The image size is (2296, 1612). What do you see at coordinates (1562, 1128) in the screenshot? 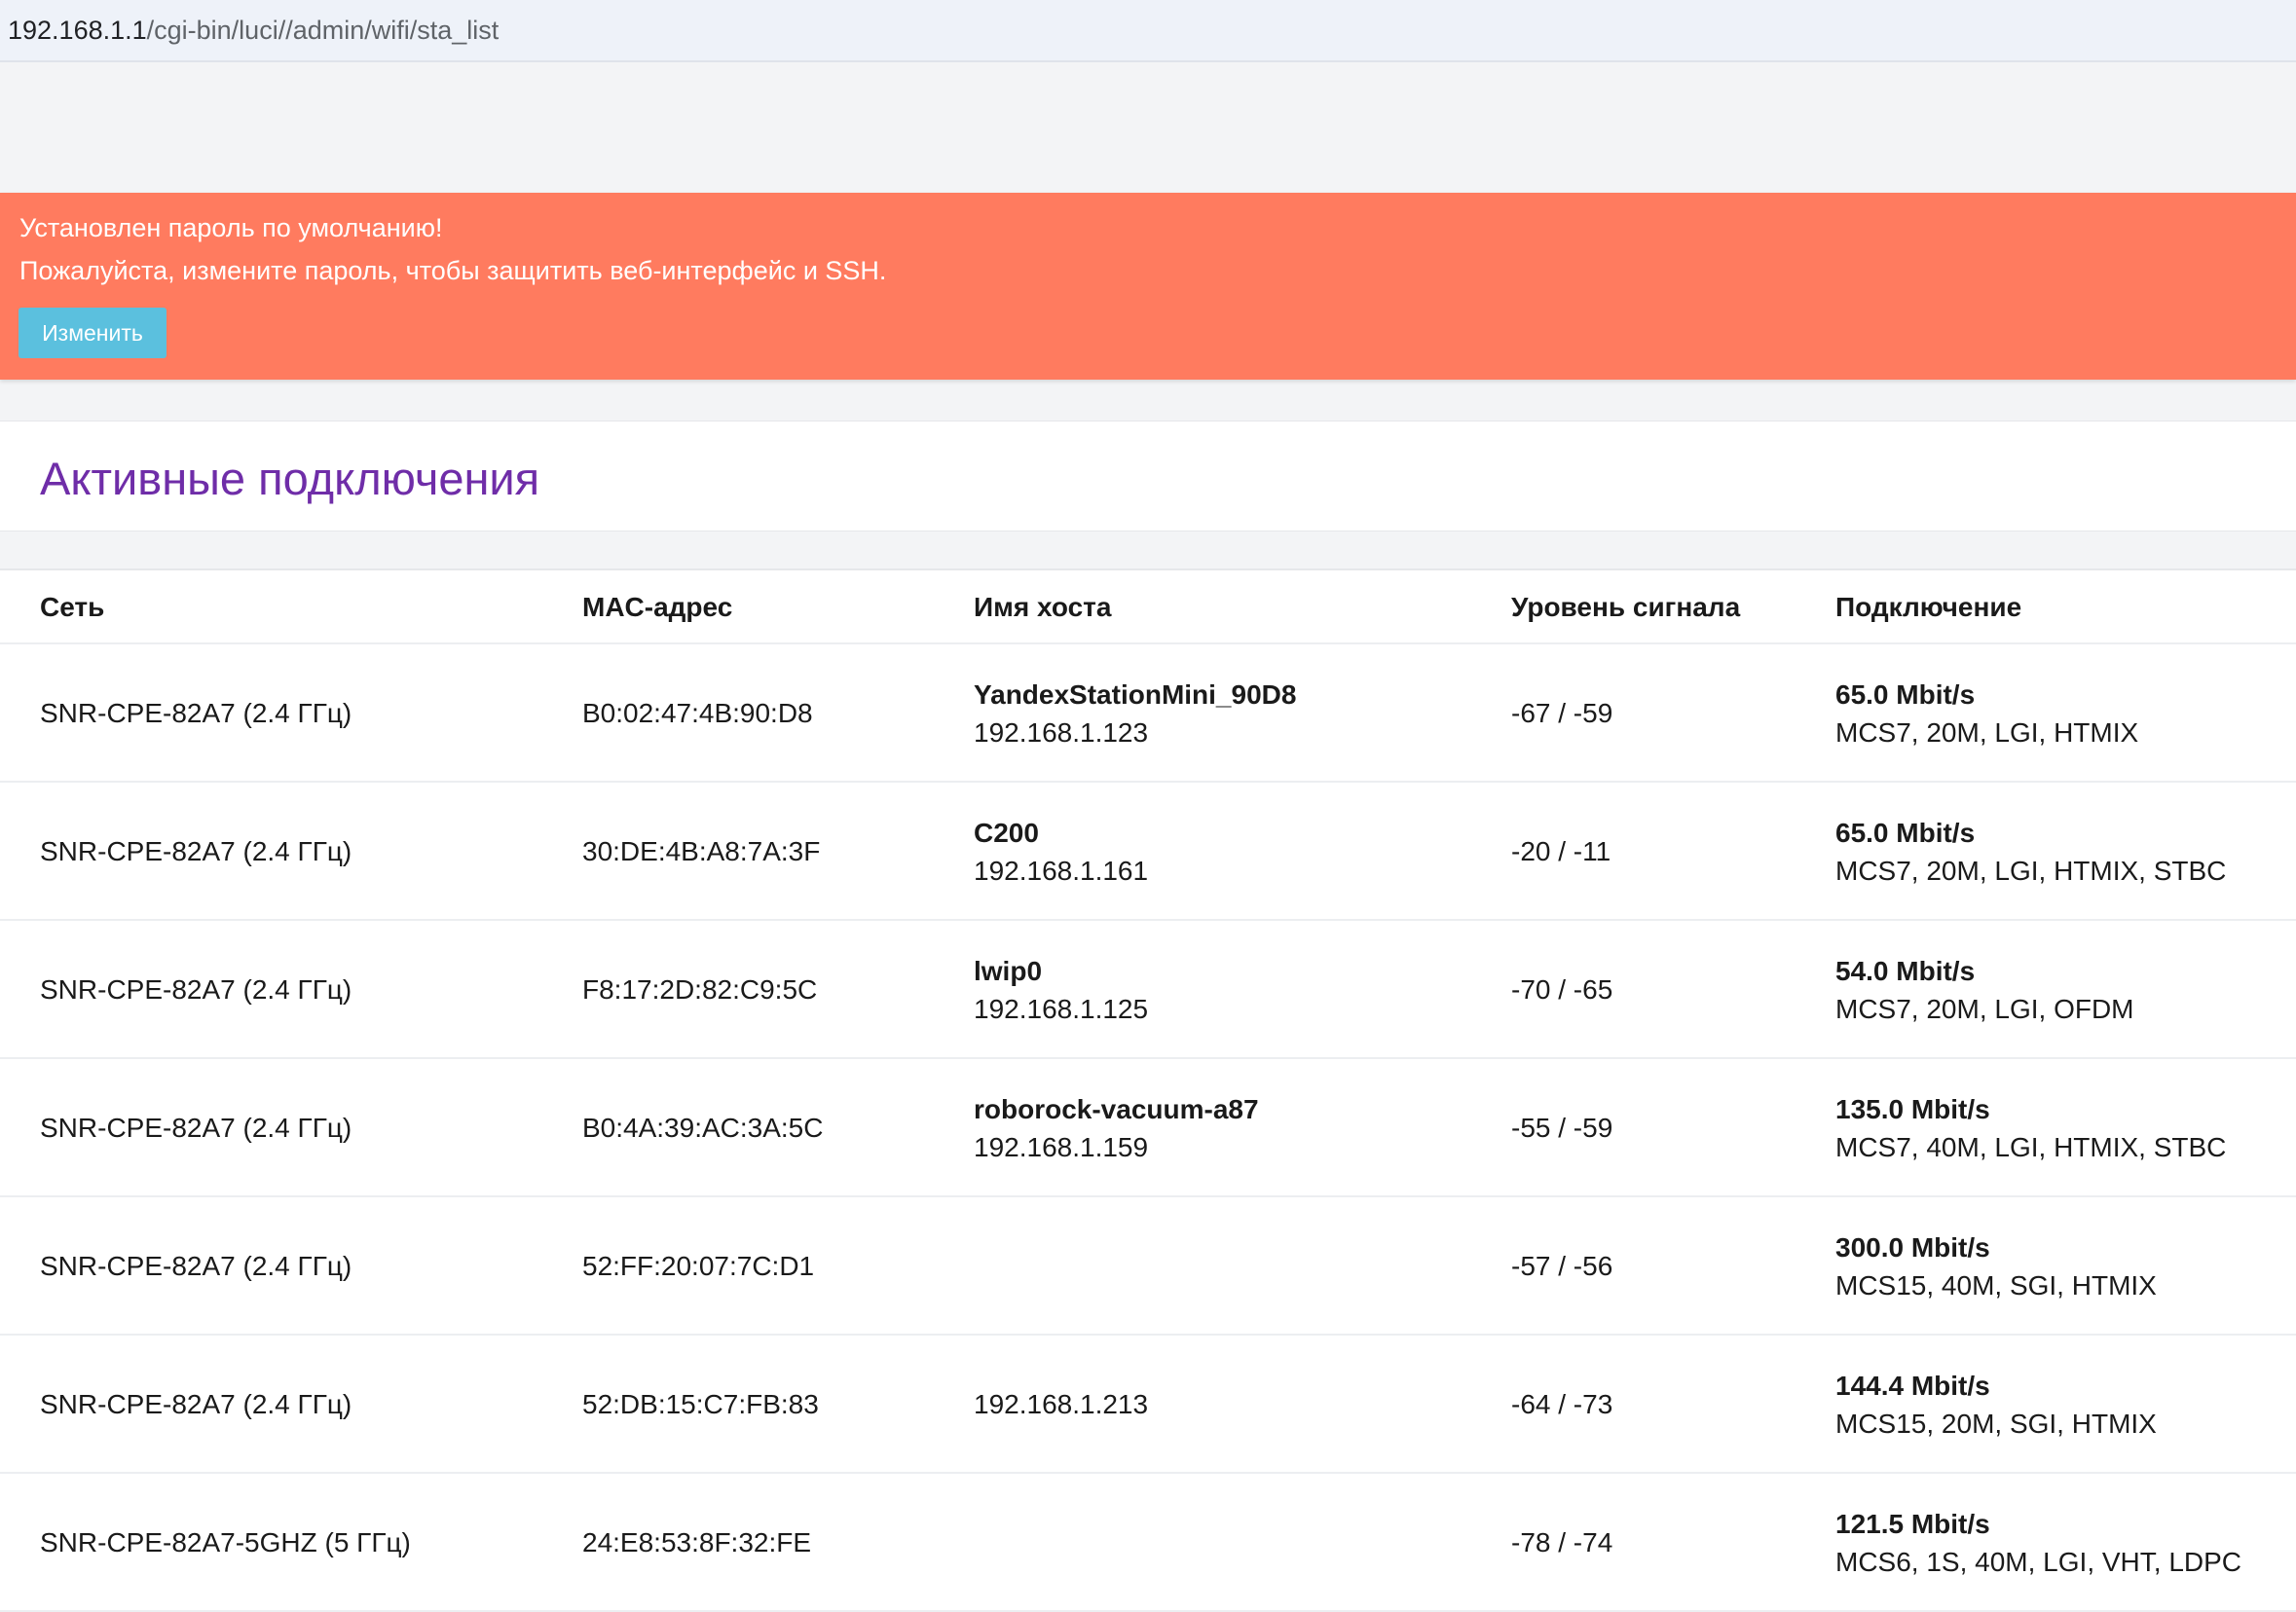
I see `cell-signal-level: -55 / -59` at bounding box center [1562, 1128].